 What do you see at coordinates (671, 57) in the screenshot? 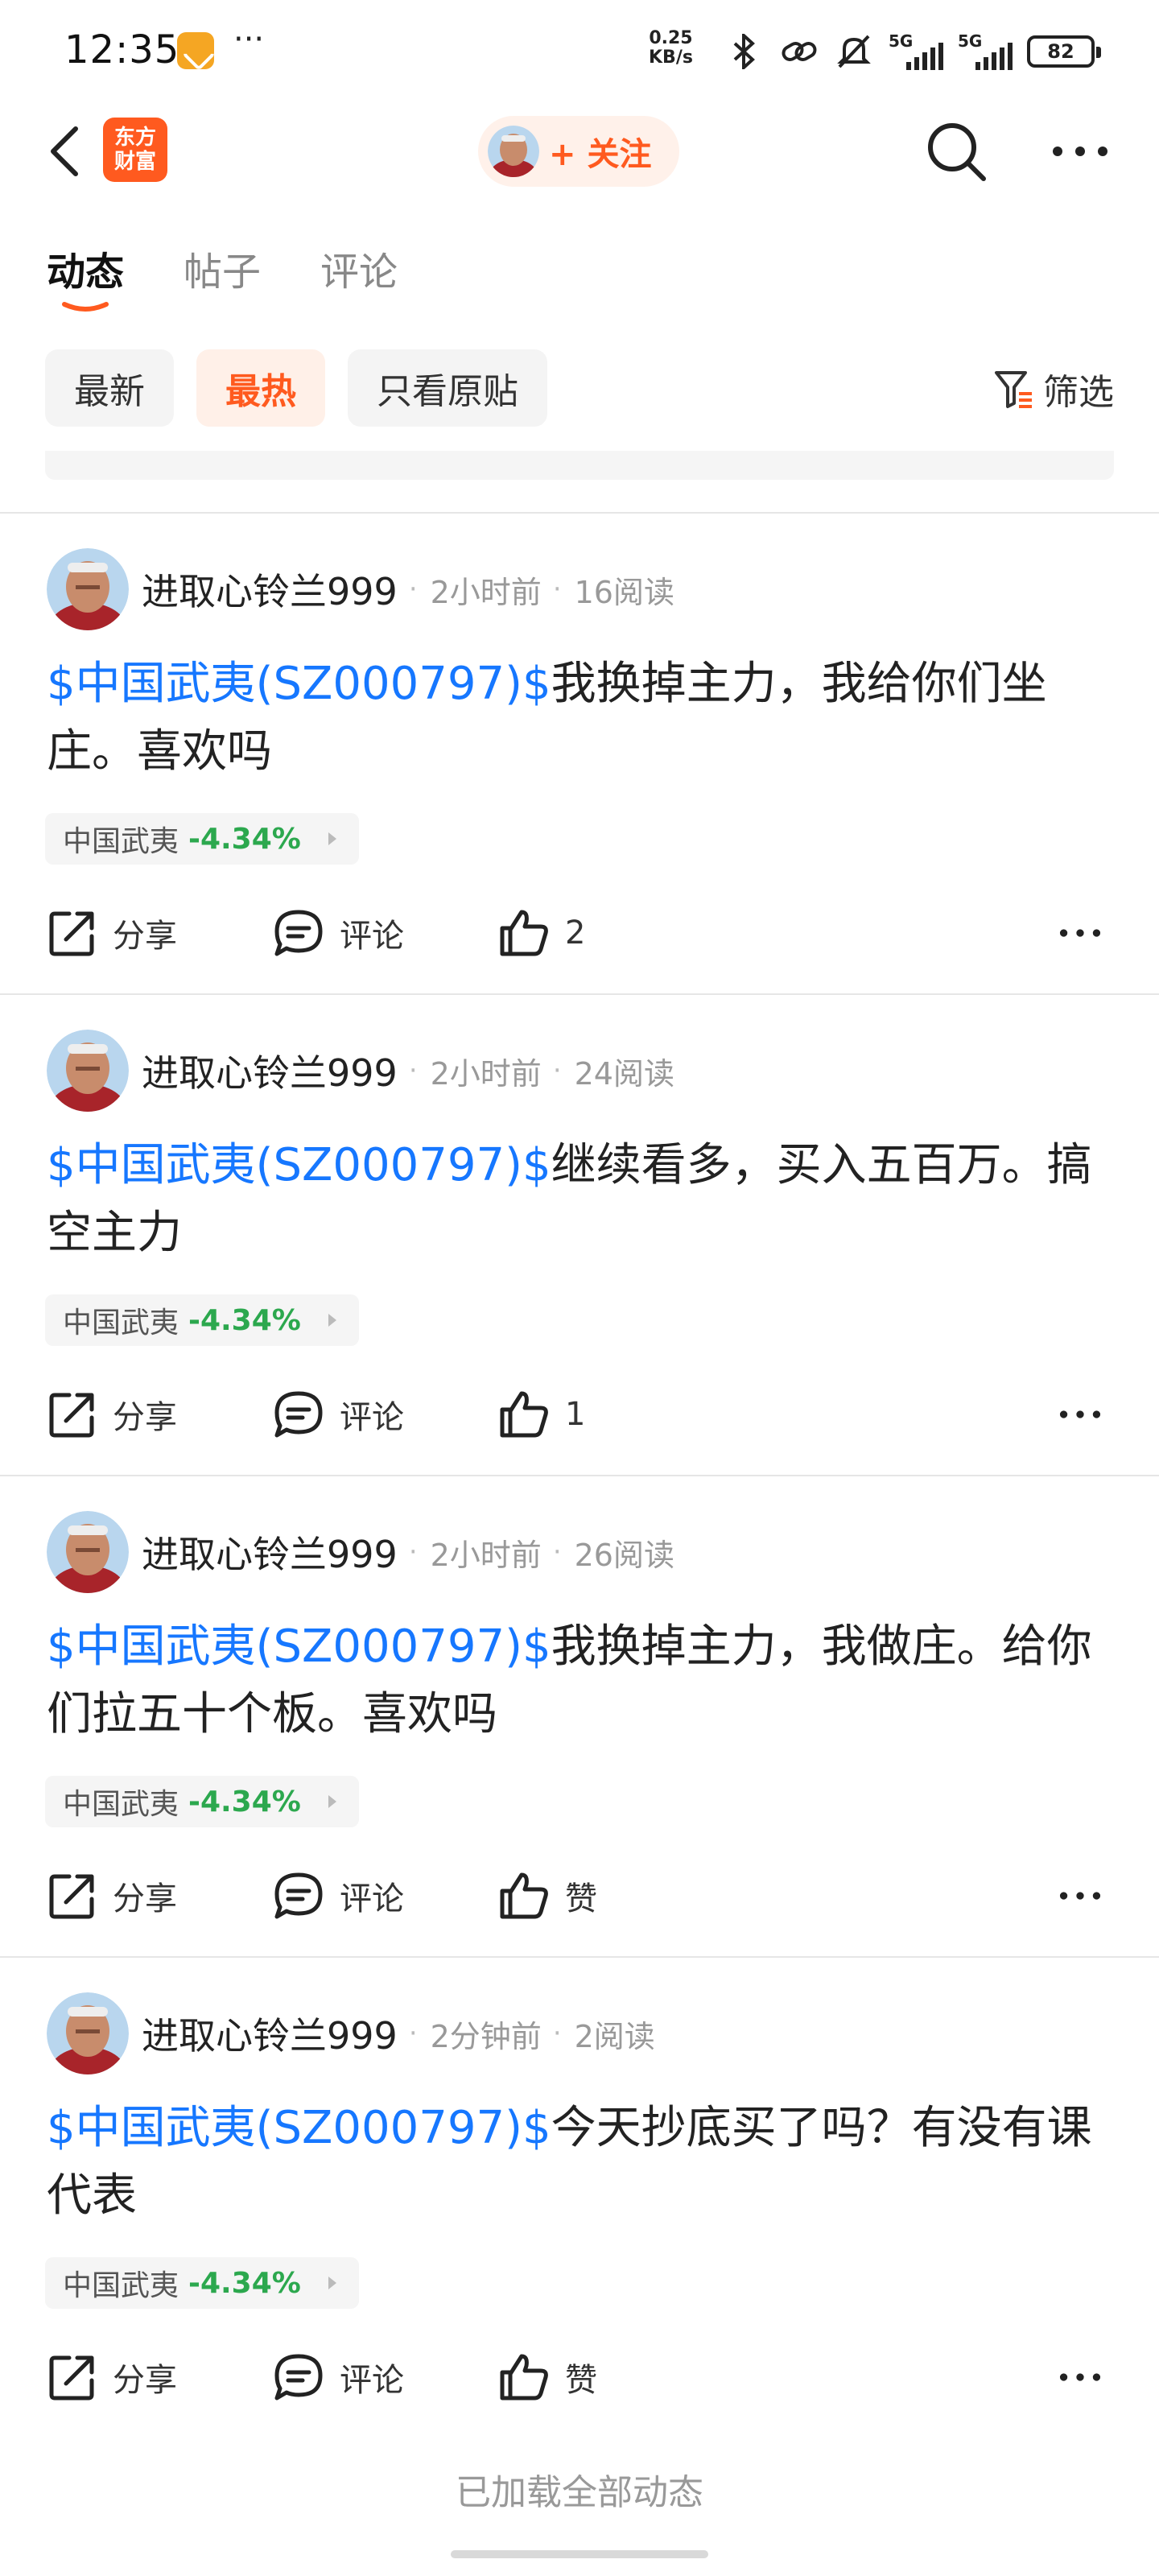
I see `network-speed-unit: KB/s` at bounding box center [671, 57].